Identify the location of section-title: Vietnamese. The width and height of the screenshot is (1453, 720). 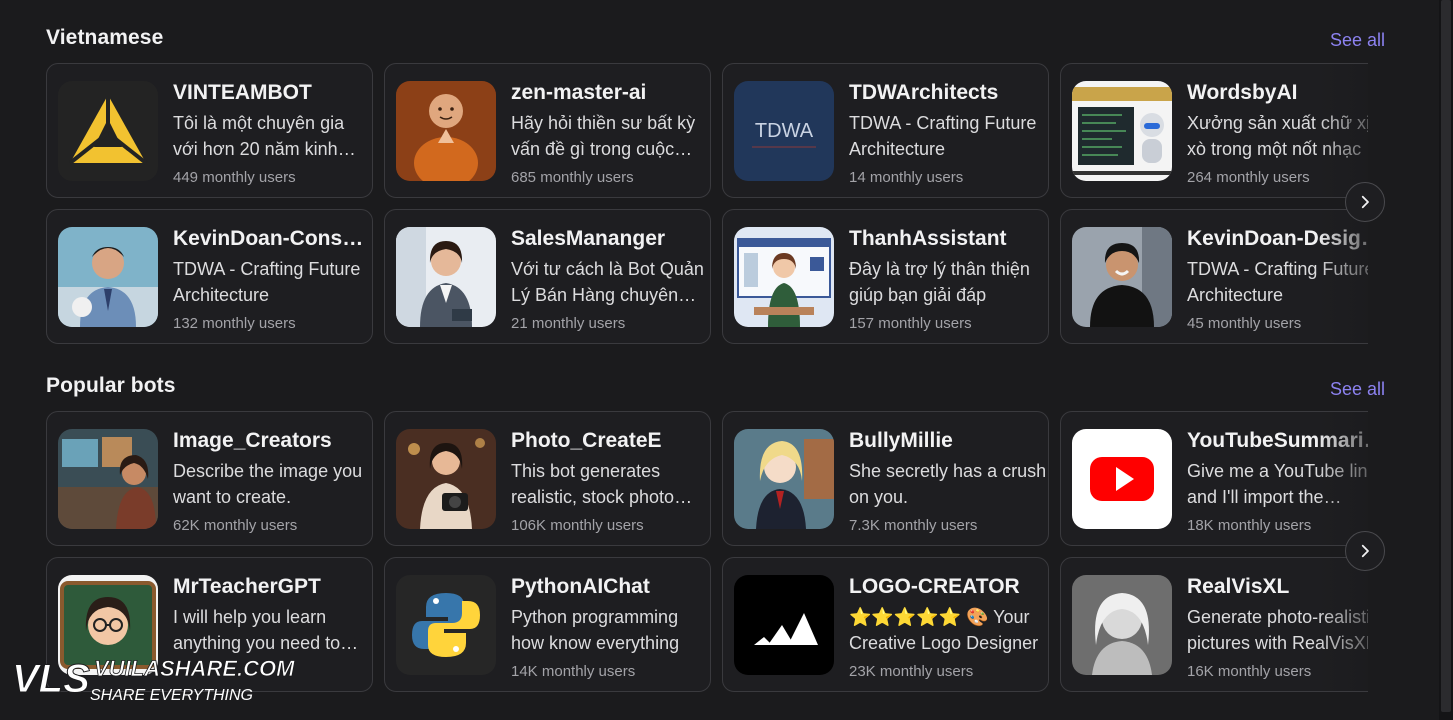
(105, 37).